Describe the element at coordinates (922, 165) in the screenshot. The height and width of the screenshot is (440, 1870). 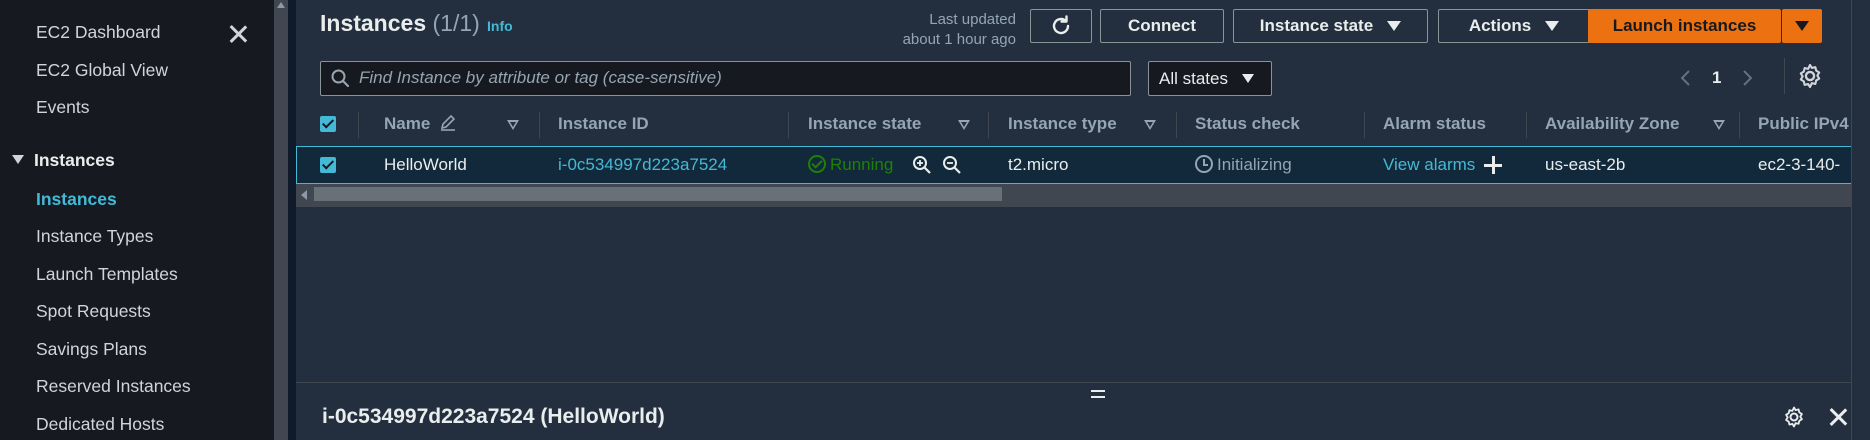
I see `zoom-in-icon` at that location.